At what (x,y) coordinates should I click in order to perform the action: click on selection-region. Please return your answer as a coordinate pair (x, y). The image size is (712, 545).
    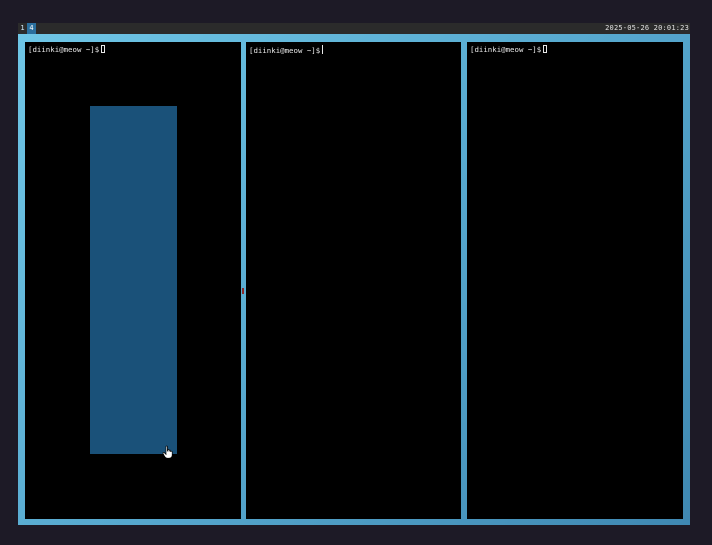
    Looking at the image, I should click on (133, 280).